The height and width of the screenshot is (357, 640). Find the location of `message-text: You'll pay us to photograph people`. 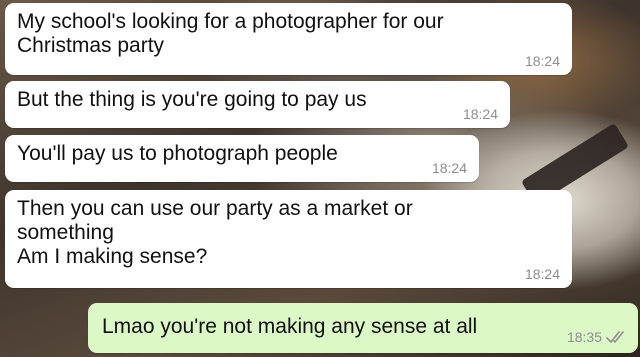

message-text: You'll pay us to photograph people is located at coordinates (177, 153).